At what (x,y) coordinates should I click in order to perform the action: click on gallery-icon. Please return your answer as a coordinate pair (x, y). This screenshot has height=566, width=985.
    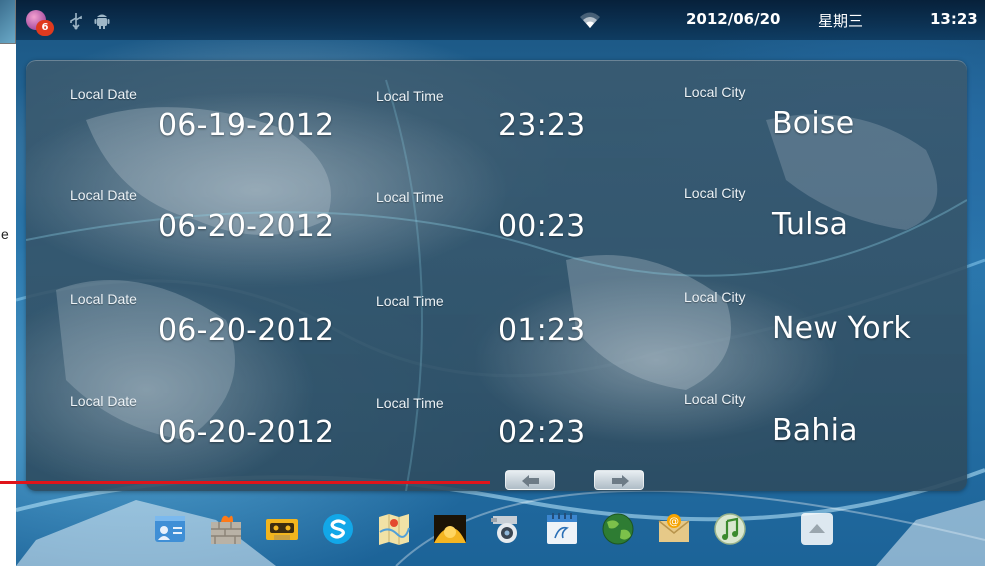
    Looking at the image, I should click on (450, 529).